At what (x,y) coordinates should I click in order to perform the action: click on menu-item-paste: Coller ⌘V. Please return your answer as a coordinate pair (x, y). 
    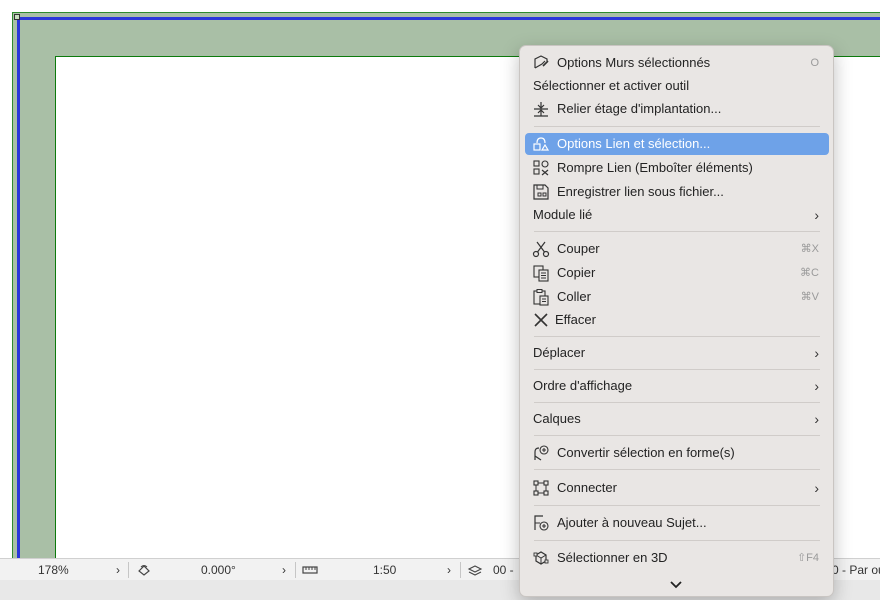
    Looking at the image, I should click on (677, 297).